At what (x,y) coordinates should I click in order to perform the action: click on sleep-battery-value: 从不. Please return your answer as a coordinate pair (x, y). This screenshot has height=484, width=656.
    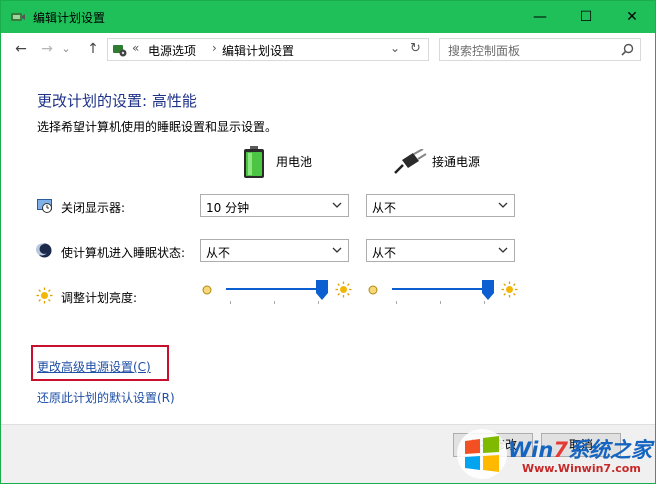
    Looking at the image, I should click on (218, 253).